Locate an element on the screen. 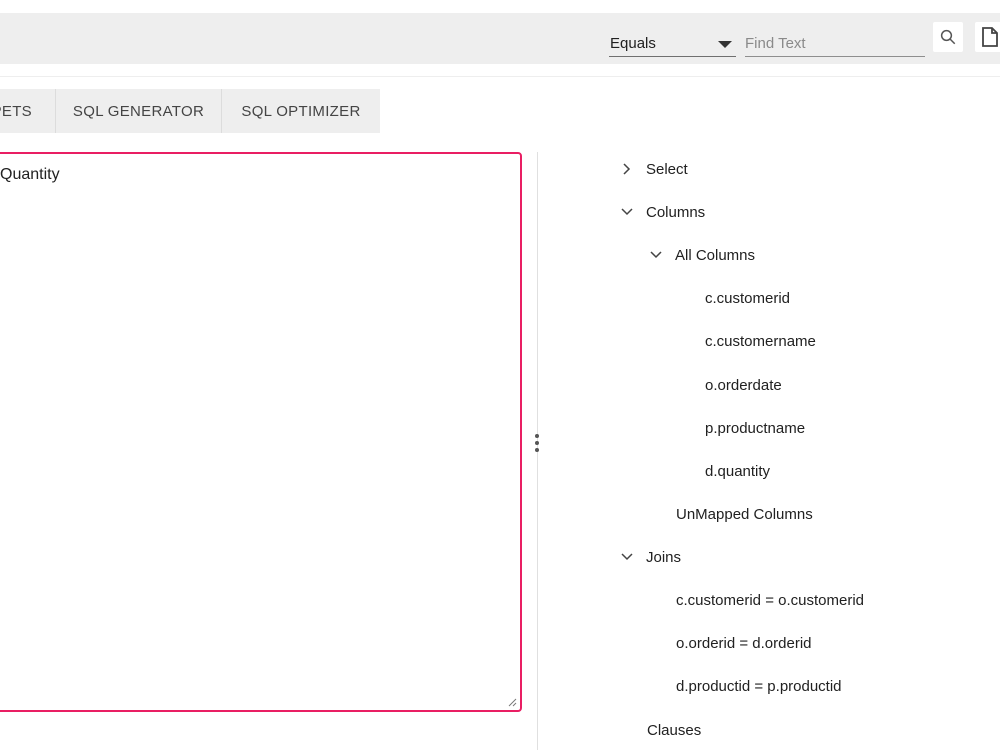 The image size is (1000, 750). find-text-input is located at coordinates (835, 40).